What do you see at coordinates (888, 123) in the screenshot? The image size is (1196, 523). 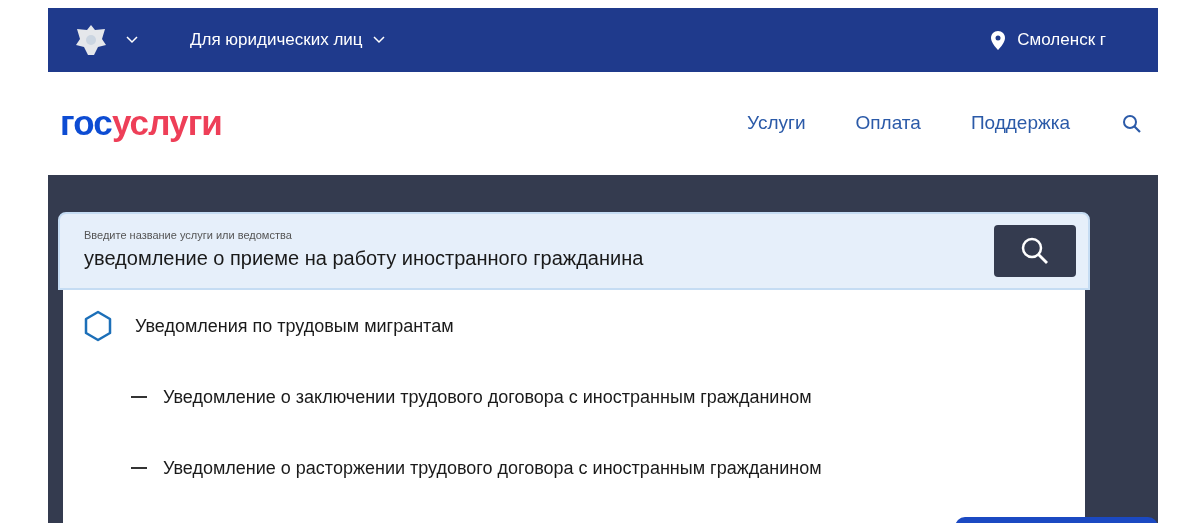 I see `nav-link: Оплата` at bounding box center [888, 123].